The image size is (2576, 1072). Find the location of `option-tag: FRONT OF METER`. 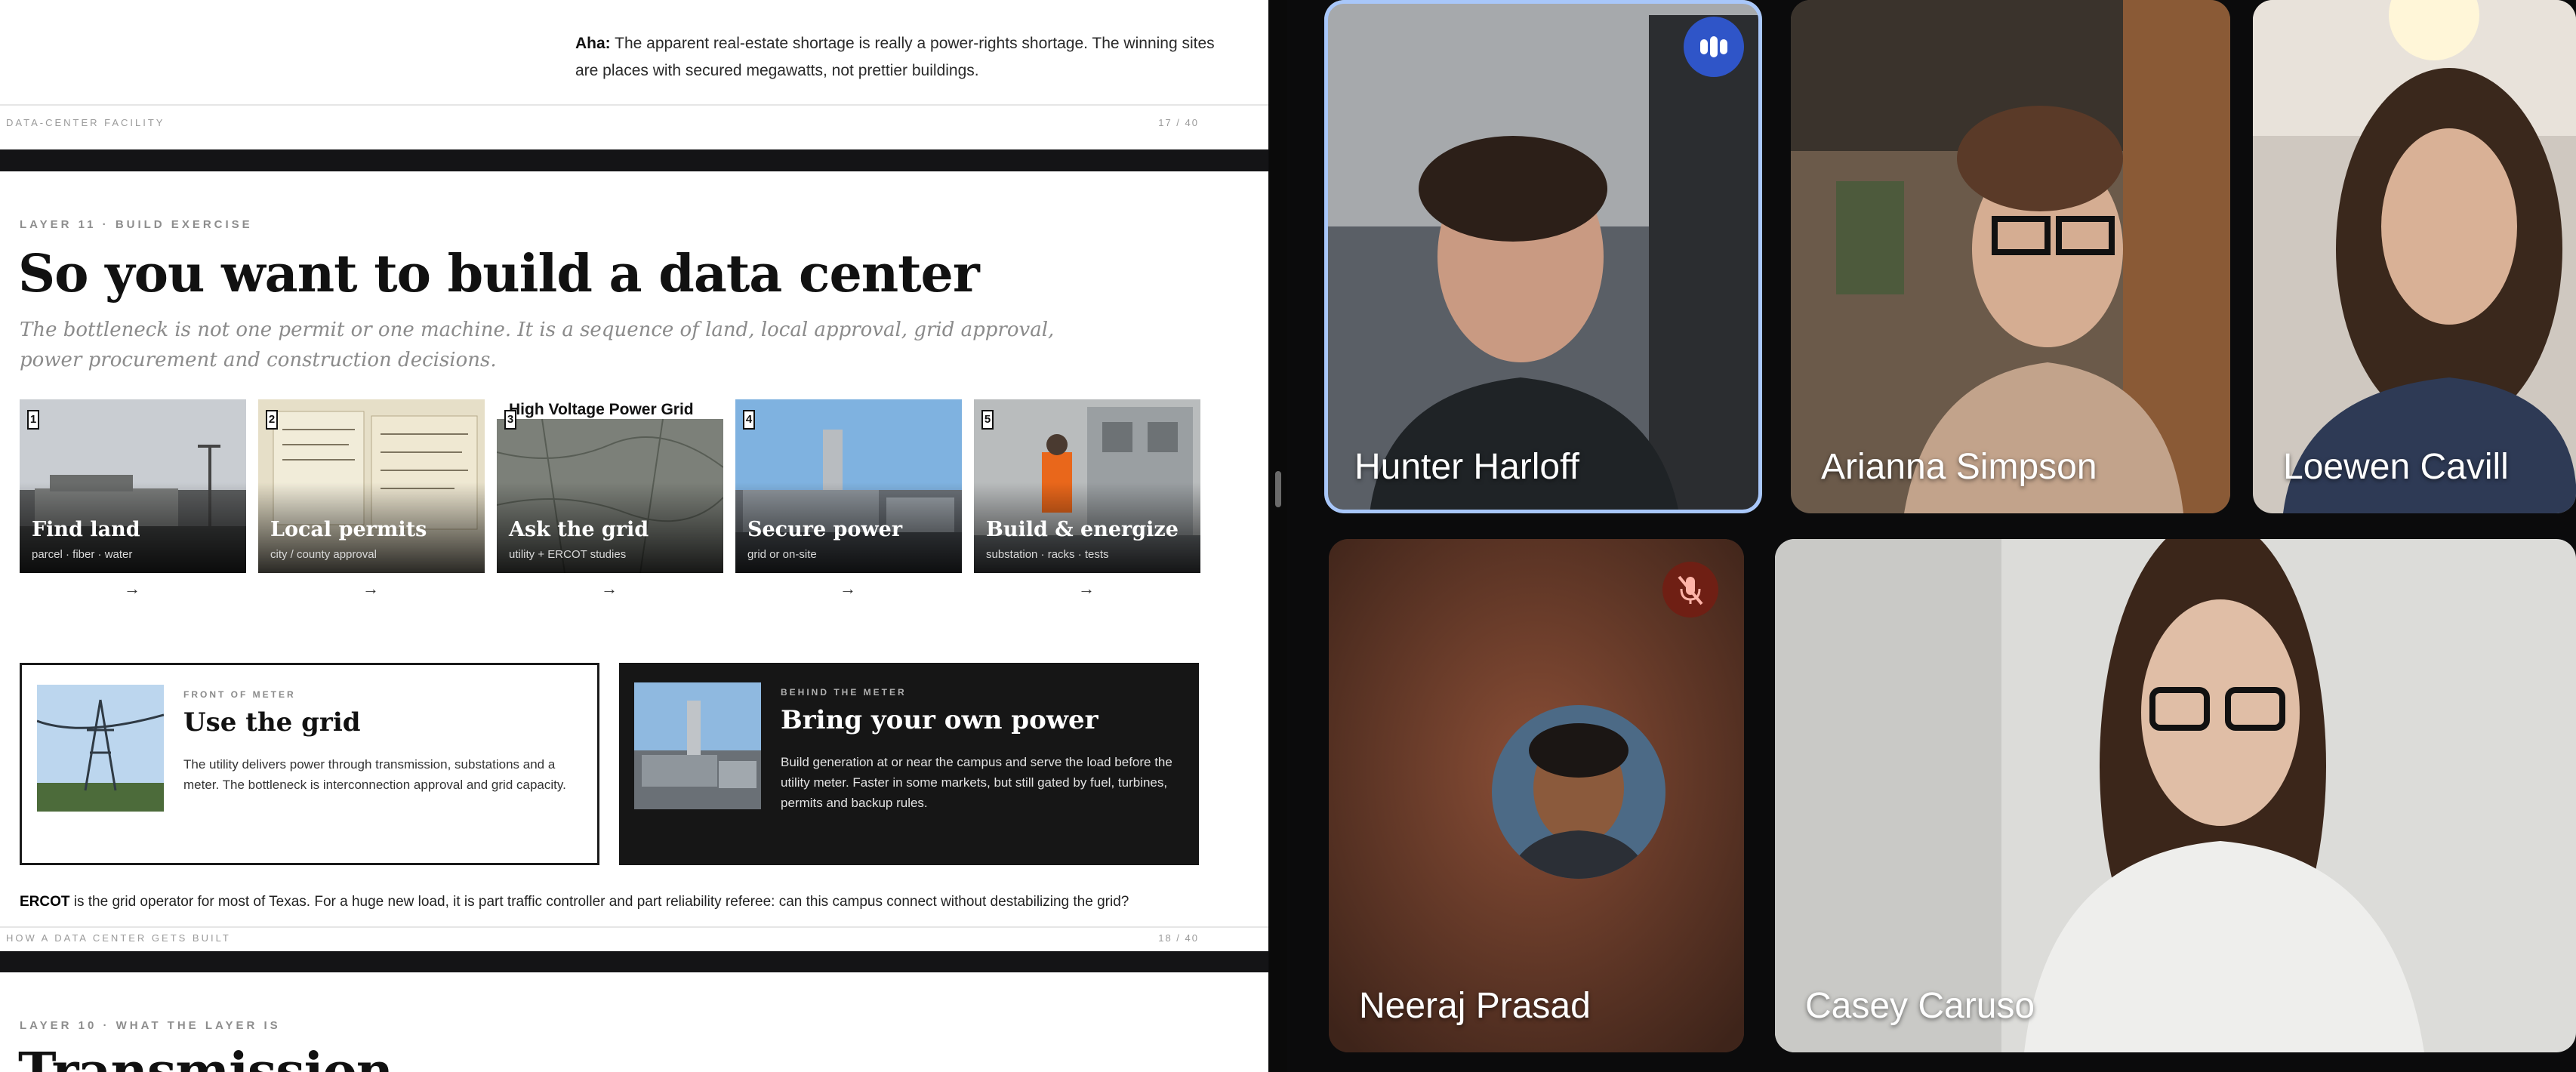

option-tag: FRONT OF METER is located at coordinates (239, 694).